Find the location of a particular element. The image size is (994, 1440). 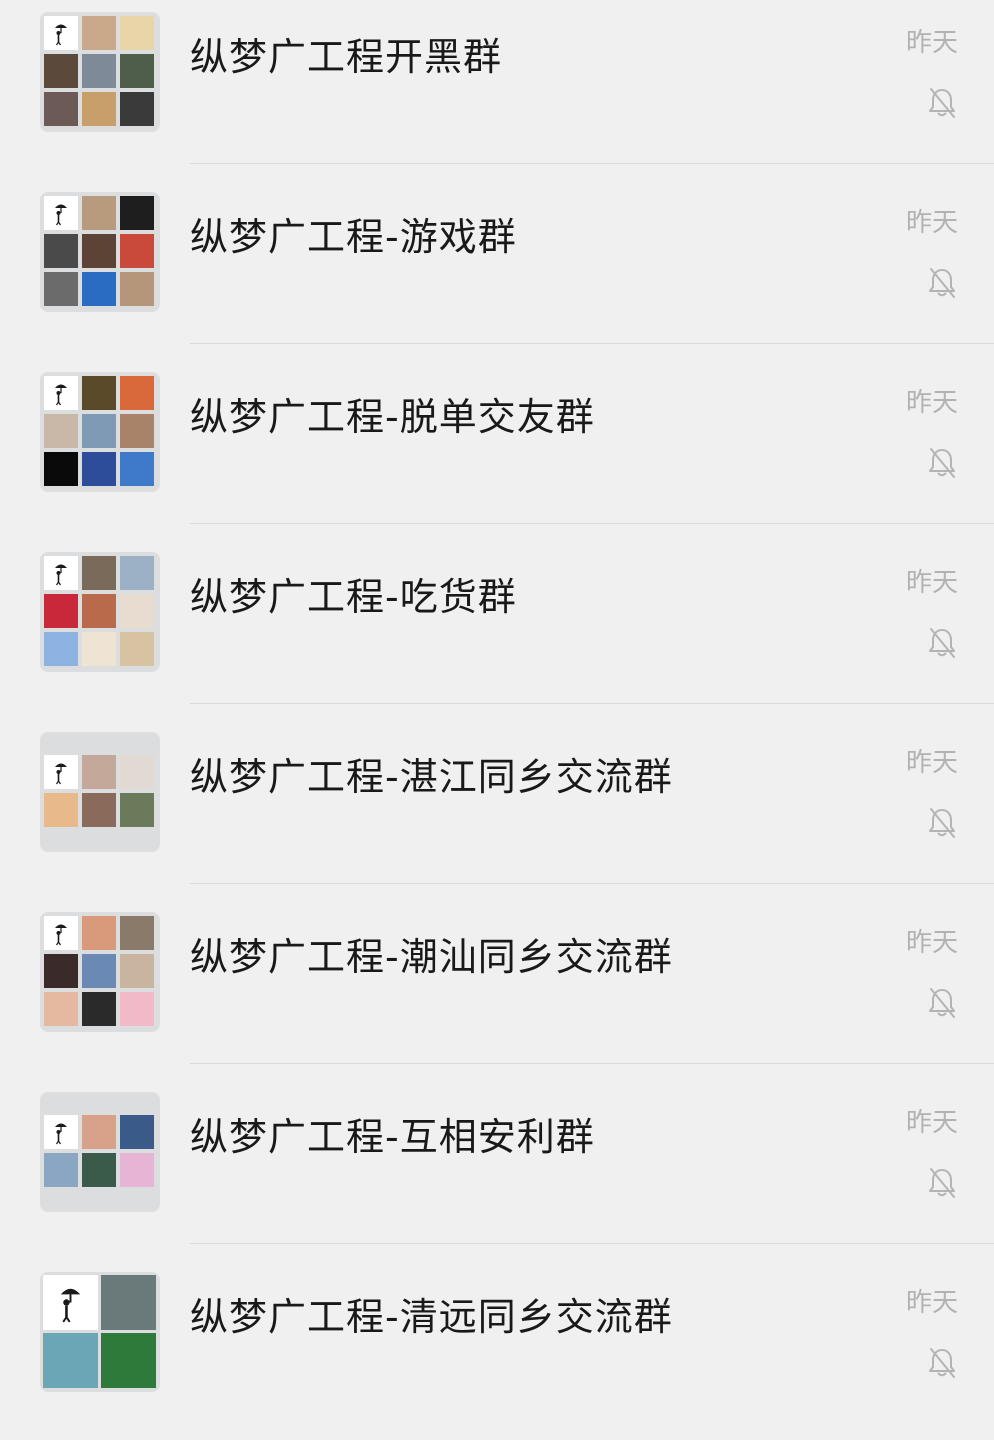

chat-row: 纵梦广工程-清远同乡交流群 昨天 is located at coordinates (497, 1350).